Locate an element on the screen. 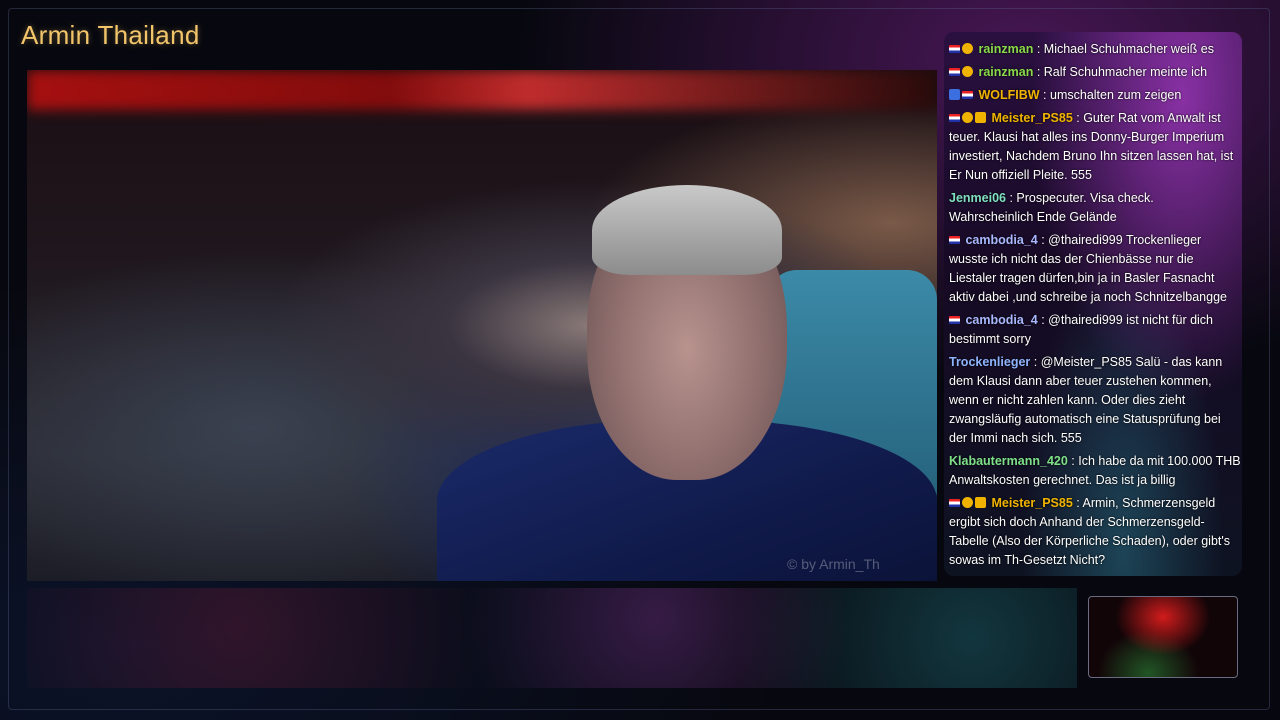 This screenshot has width=1280, height=720. camera-preview is located at coordinates (1163, 637).